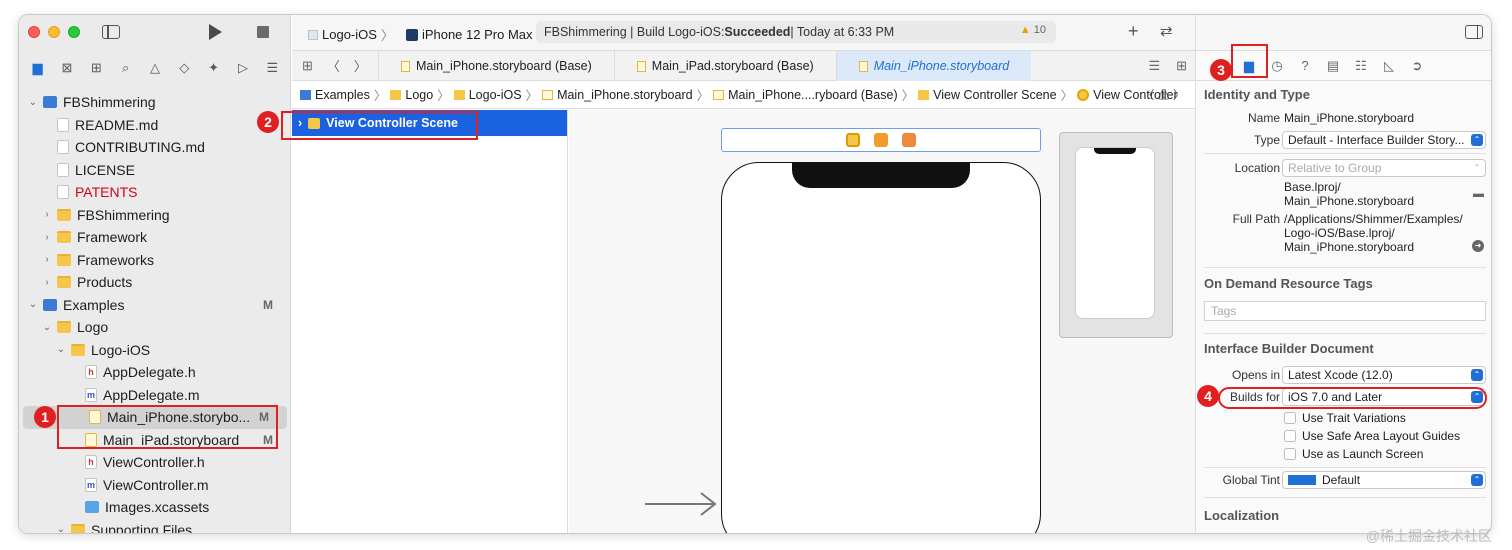 This screenshot has width=1512, height=550. I want to click on navigator-item-label: AppDelegate.m, so click(151, 394).